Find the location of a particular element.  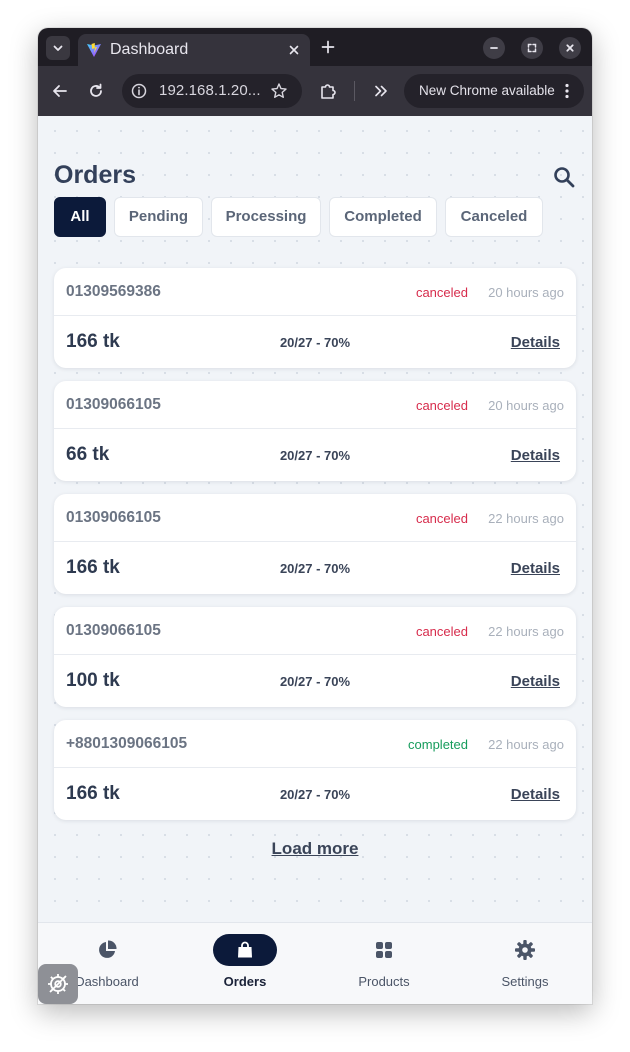

chrome-update-button: New Chrome available is located at coordinates (494, 91).